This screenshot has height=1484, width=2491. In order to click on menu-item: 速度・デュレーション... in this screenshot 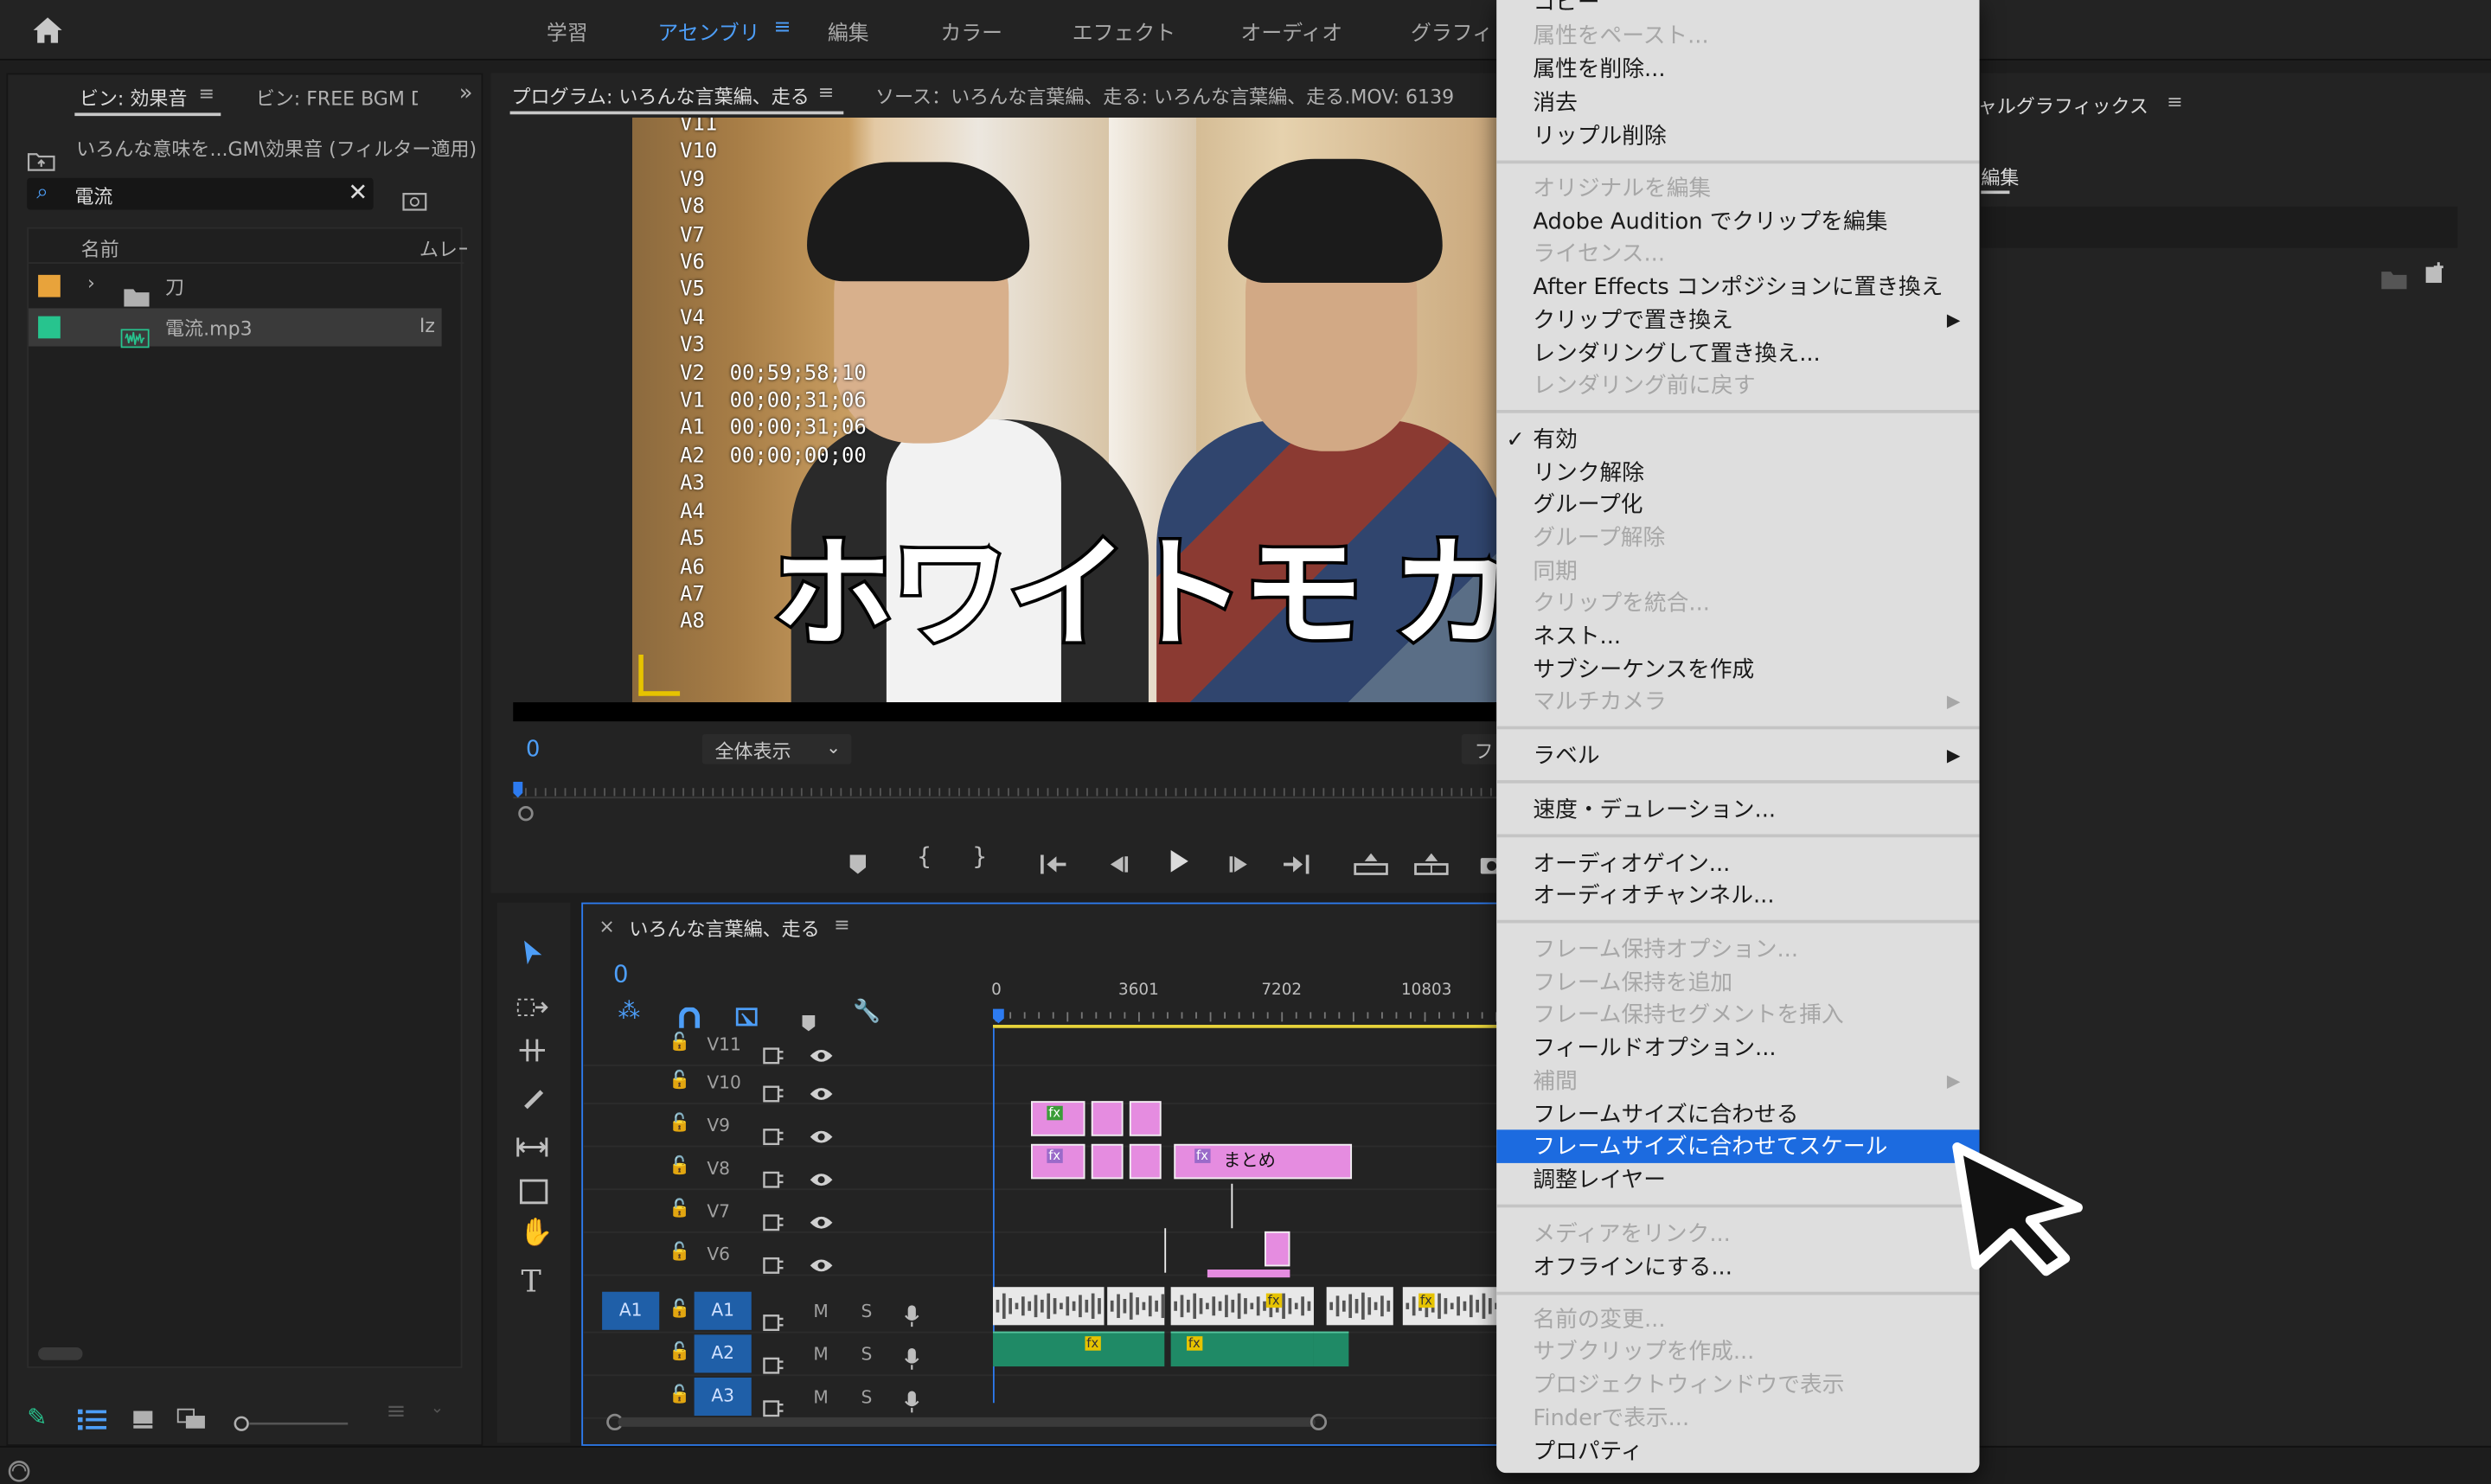, I will do `click(1654, 810)`.